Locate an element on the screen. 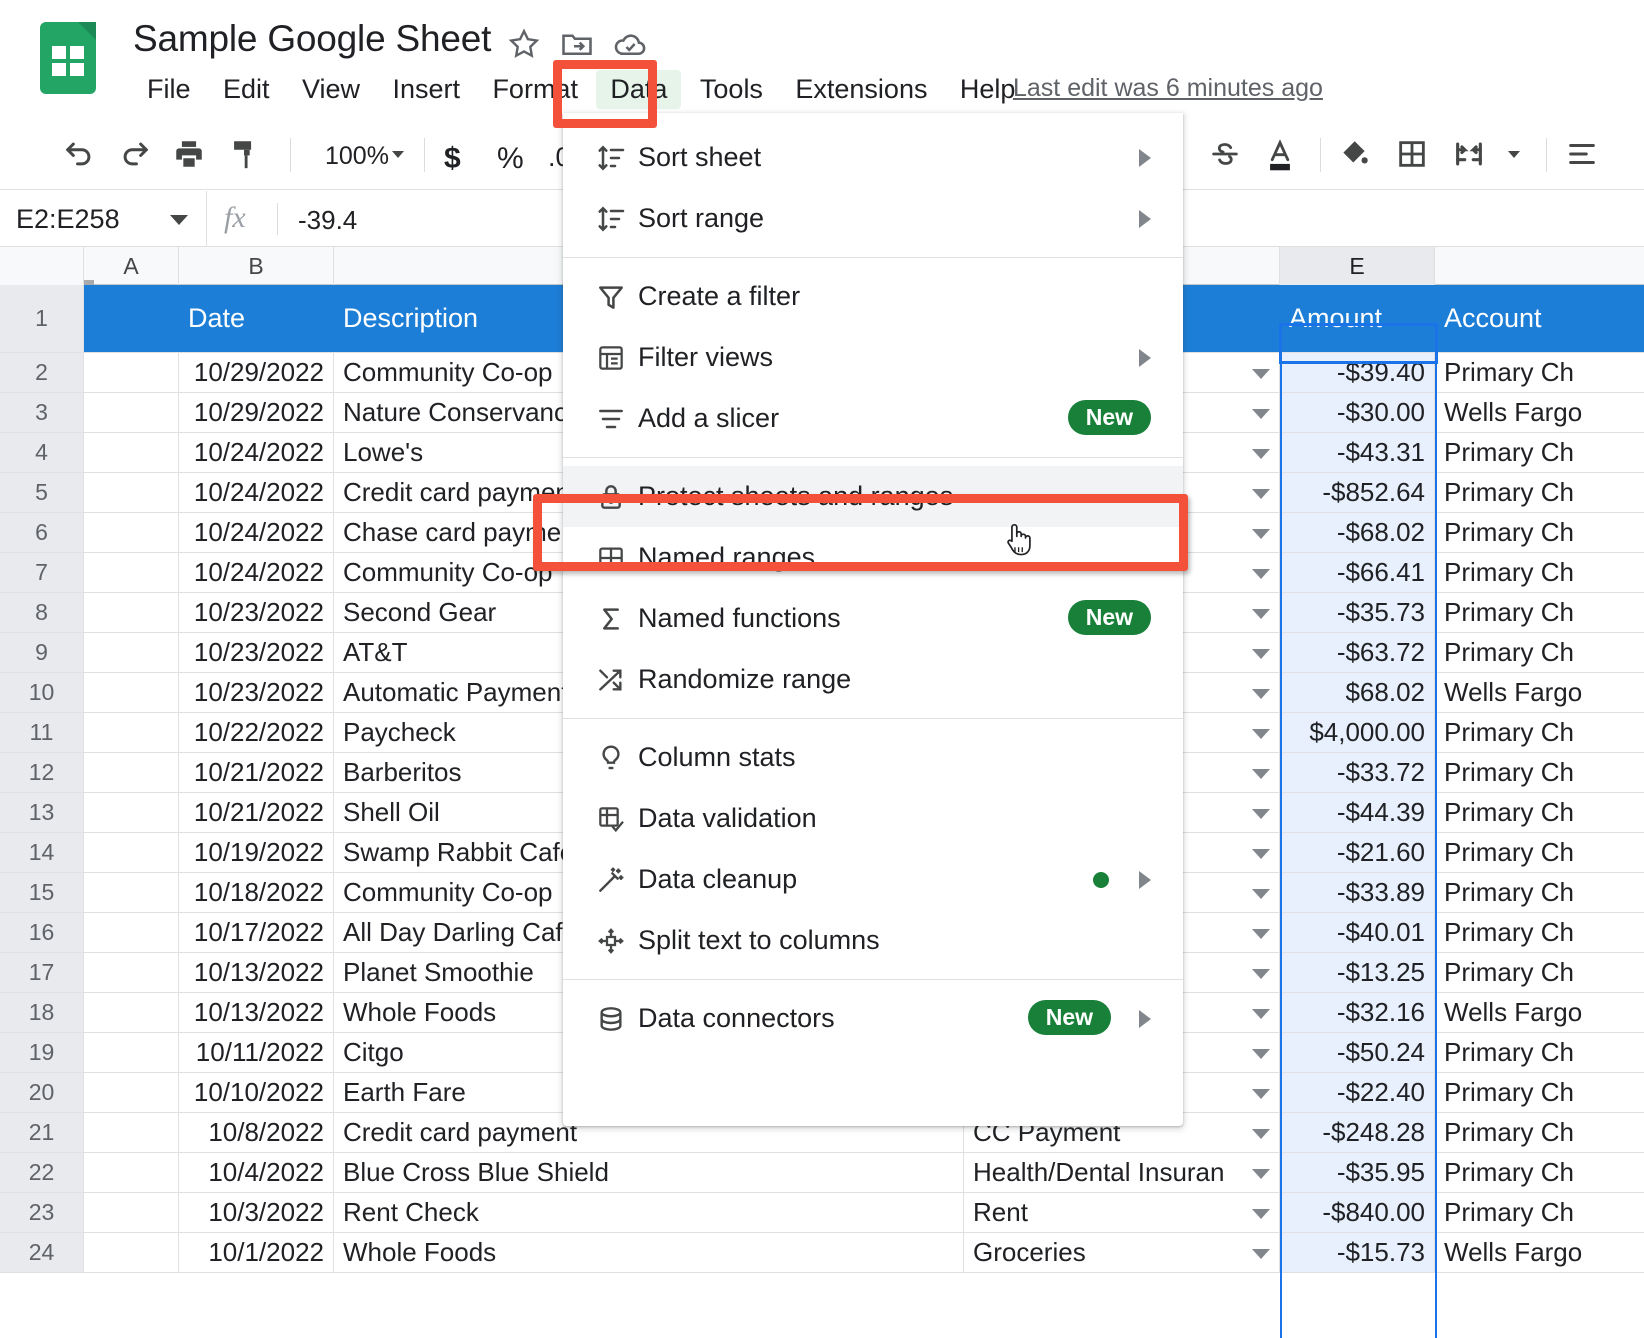  cell-date: 10/1/2022 is located at coordinates (256, 1252).